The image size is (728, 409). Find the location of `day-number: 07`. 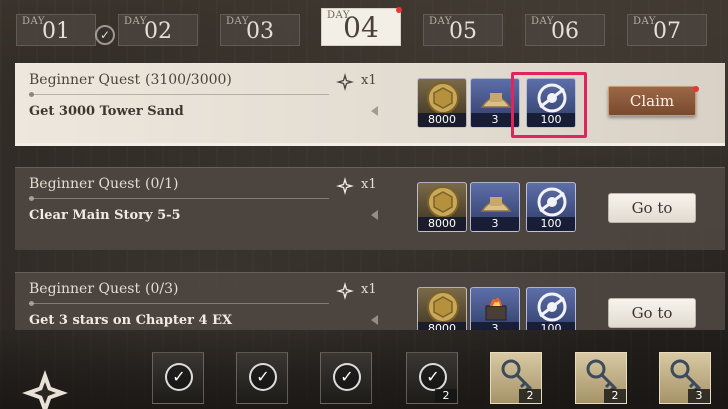

day-number: 07 is located at coordinates (667, 31).